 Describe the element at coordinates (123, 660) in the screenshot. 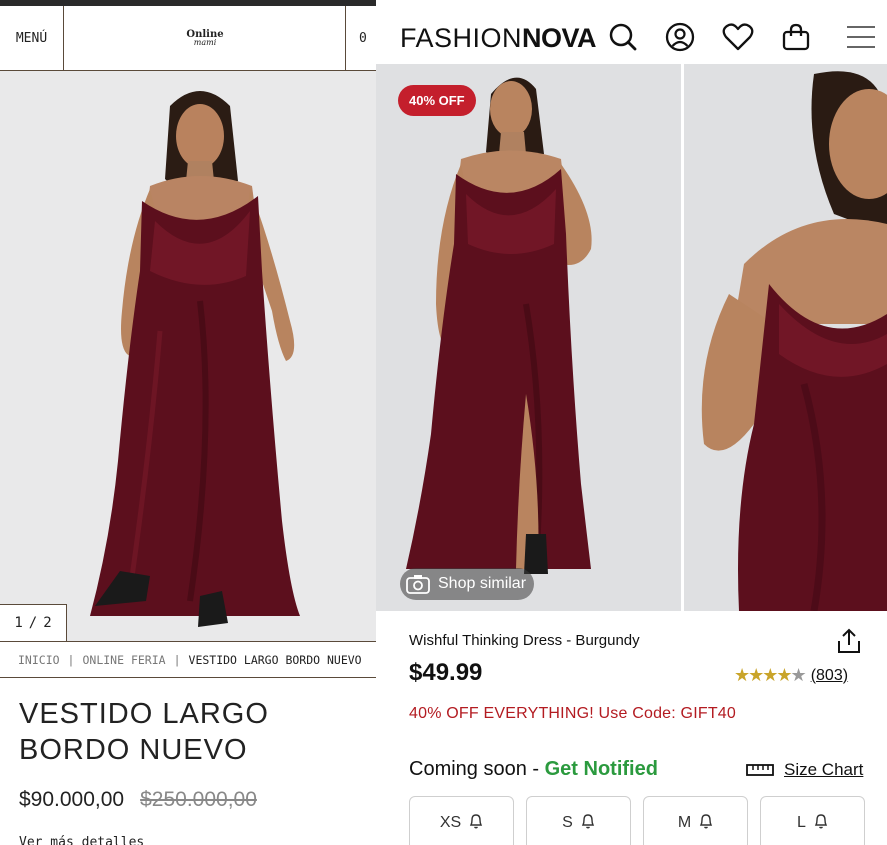

I see `breadcrumb-category: ONLINE FERIA` at that location.